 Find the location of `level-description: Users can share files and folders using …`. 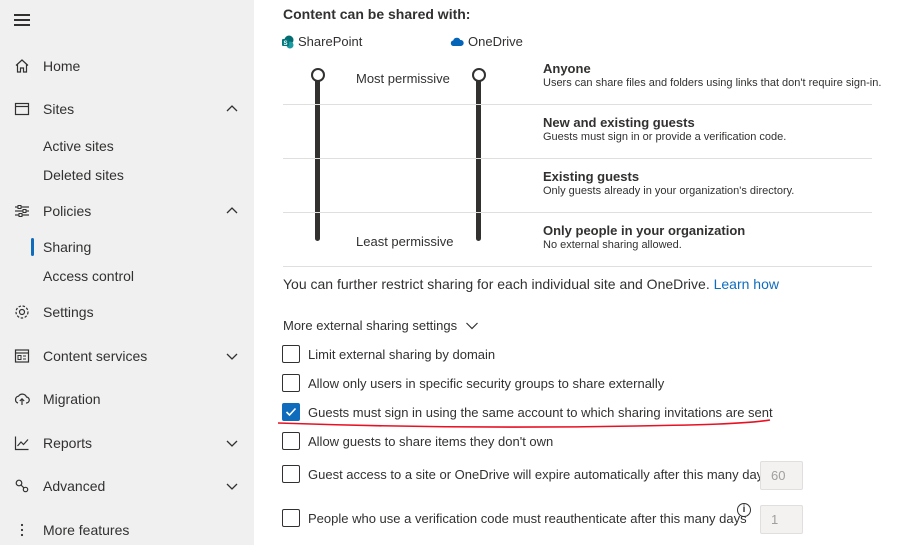

level-description: Users can share files and folders using … is located at coordinates (712, 83).